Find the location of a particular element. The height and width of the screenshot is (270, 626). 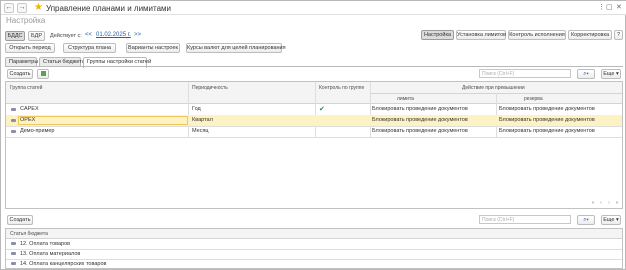

prev-page-icon: ‹ is located at coordinates (601, 203).